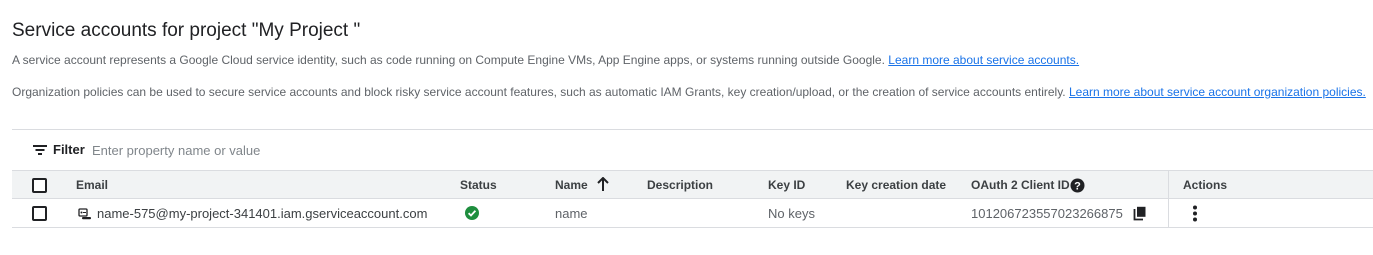 The height and width of the screenshot is (255, 1373). Describe the element at coordinates (472, 213) in the screenshot. I see `check-circle-icon` at that location.